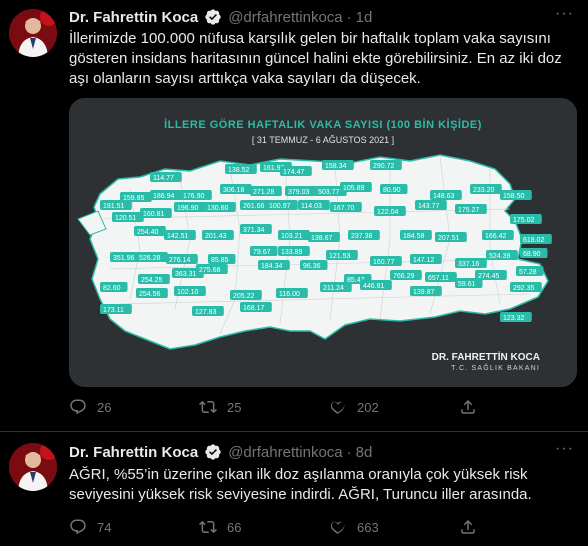  I want to click on map-province-value: 138.52, so click(239, 170).